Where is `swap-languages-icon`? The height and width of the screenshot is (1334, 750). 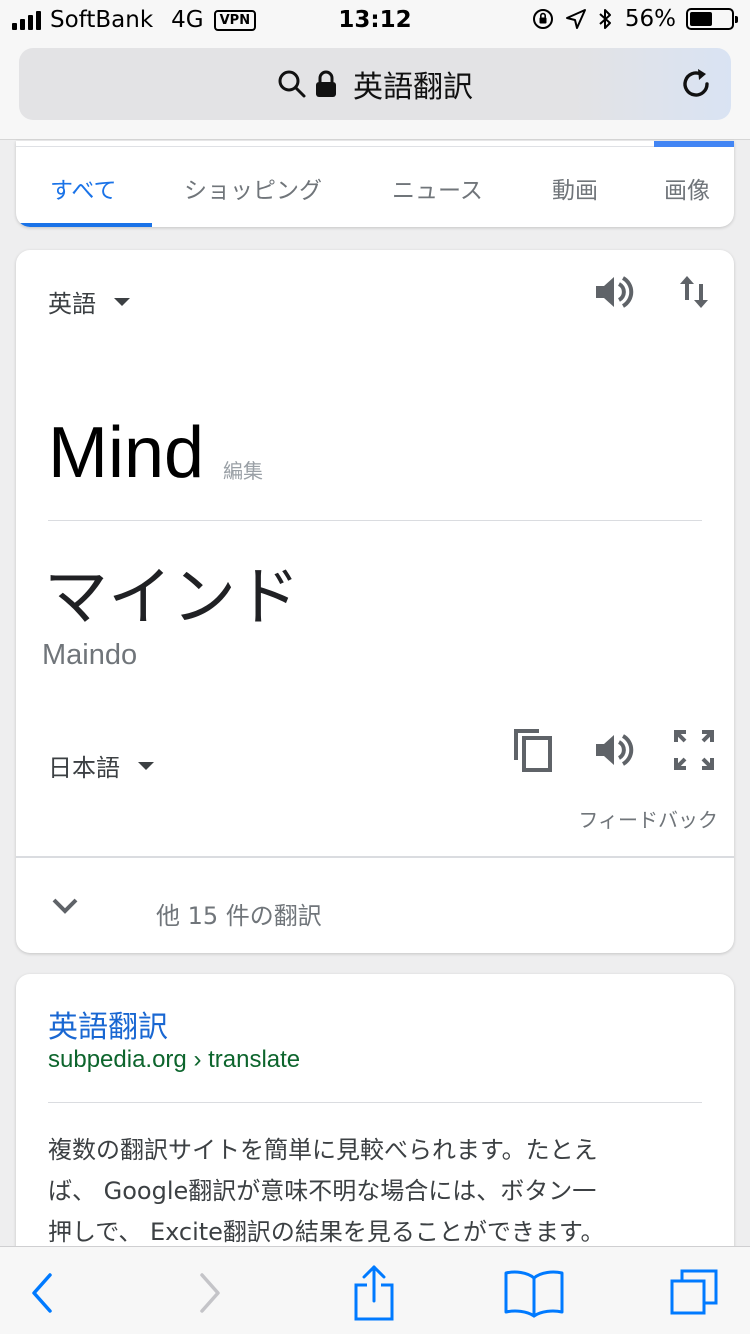 swap-languages-icon is located at coordinates (694, 292).